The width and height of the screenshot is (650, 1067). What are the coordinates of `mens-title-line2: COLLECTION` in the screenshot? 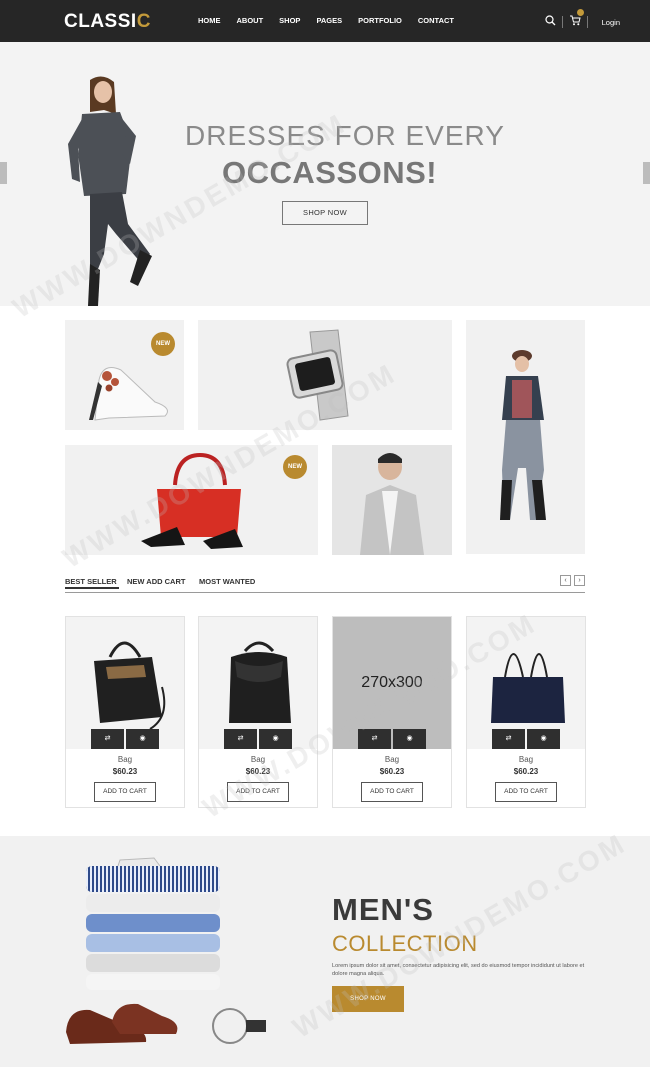 It's located at (405, 943).